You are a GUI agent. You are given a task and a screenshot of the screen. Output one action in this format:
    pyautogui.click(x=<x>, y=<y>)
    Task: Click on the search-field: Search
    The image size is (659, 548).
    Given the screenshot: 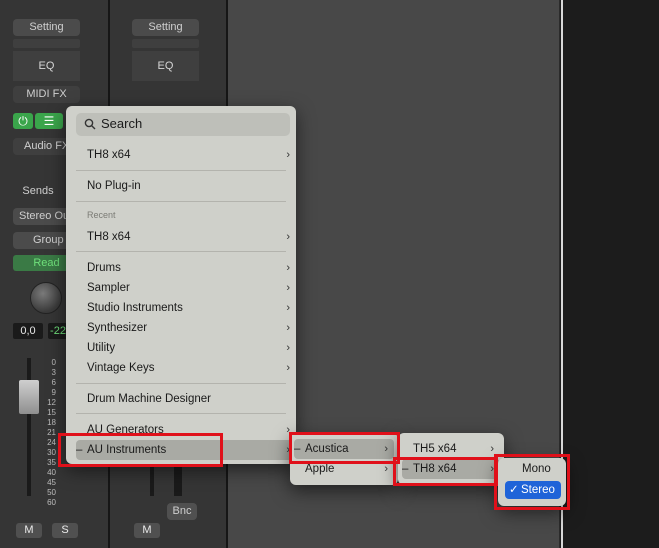 What is the action you would take?
    pyautogui.click(x=183, y=124)
    